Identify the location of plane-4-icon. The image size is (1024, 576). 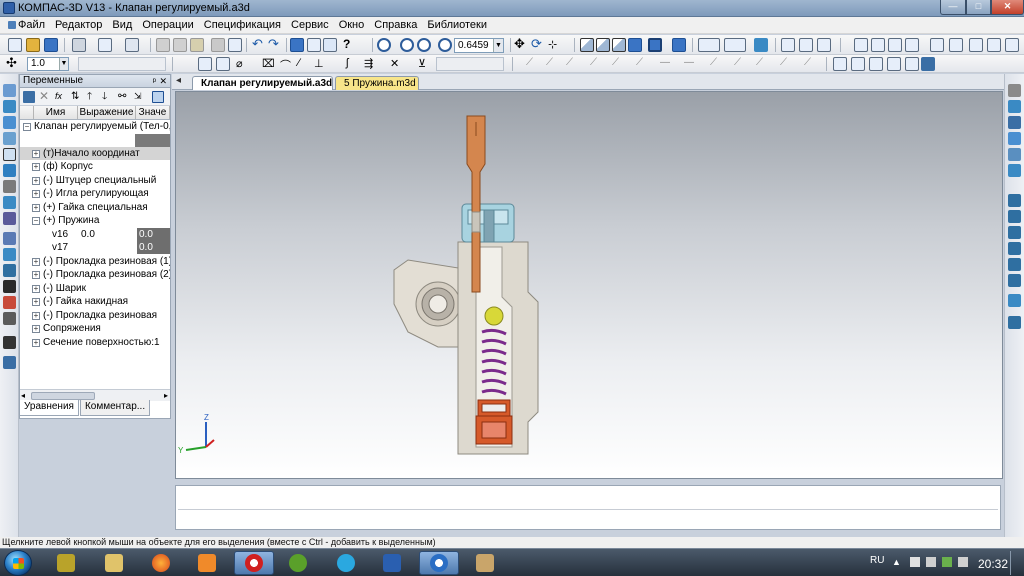
(1014, 248).